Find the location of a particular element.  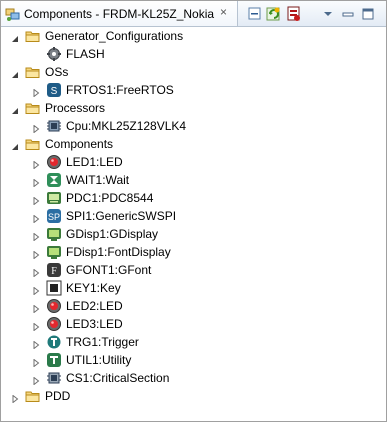

tree-item: Generator_Configurations is located at coordinates (193, 36).